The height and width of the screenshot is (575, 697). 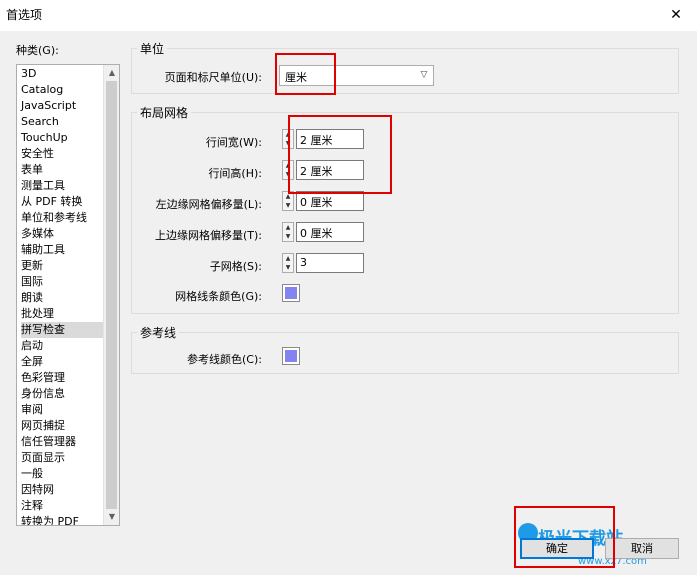 What do you see at coordinates (330, 232) in the screenshot?
I see `top-offset-field: 0 厘米` at bounding box center [330, 232].